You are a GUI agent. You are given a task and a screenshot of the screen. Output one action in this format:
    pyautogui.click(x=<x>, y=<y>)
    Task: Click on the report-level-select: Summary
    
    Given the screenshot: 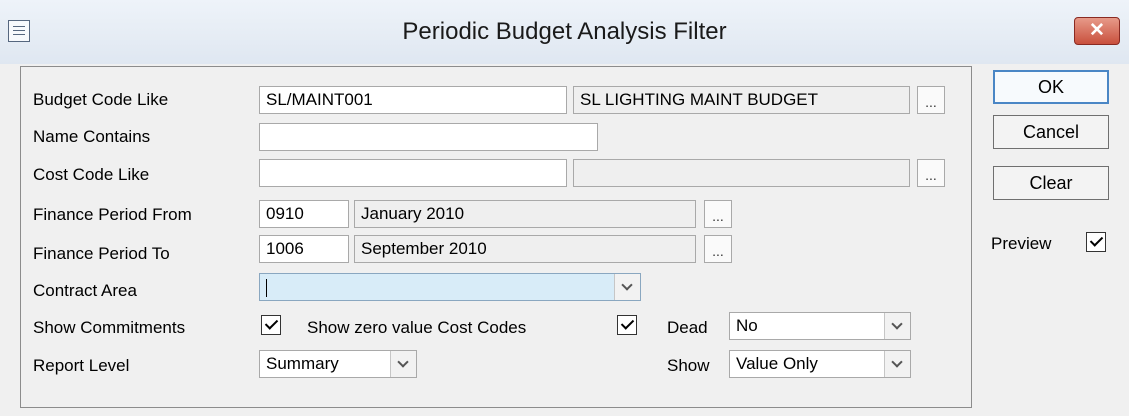 What is the action you would take?
    pyautogui.click(x=338, y=364)
    